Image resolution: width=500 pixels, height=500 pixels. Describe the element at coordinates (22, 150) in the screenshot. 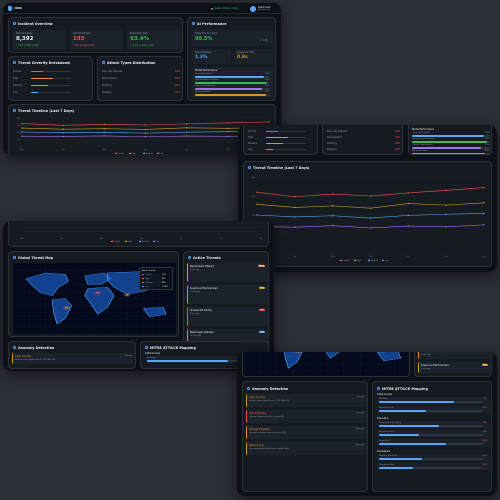

I see `x-tick-label: Mon` at that location.